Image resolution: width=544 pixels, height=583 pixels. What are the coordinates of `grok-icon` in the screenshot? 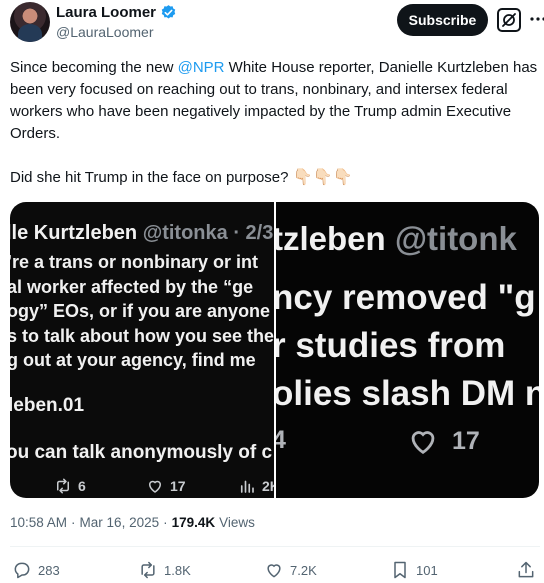 It's located at (509, 20).